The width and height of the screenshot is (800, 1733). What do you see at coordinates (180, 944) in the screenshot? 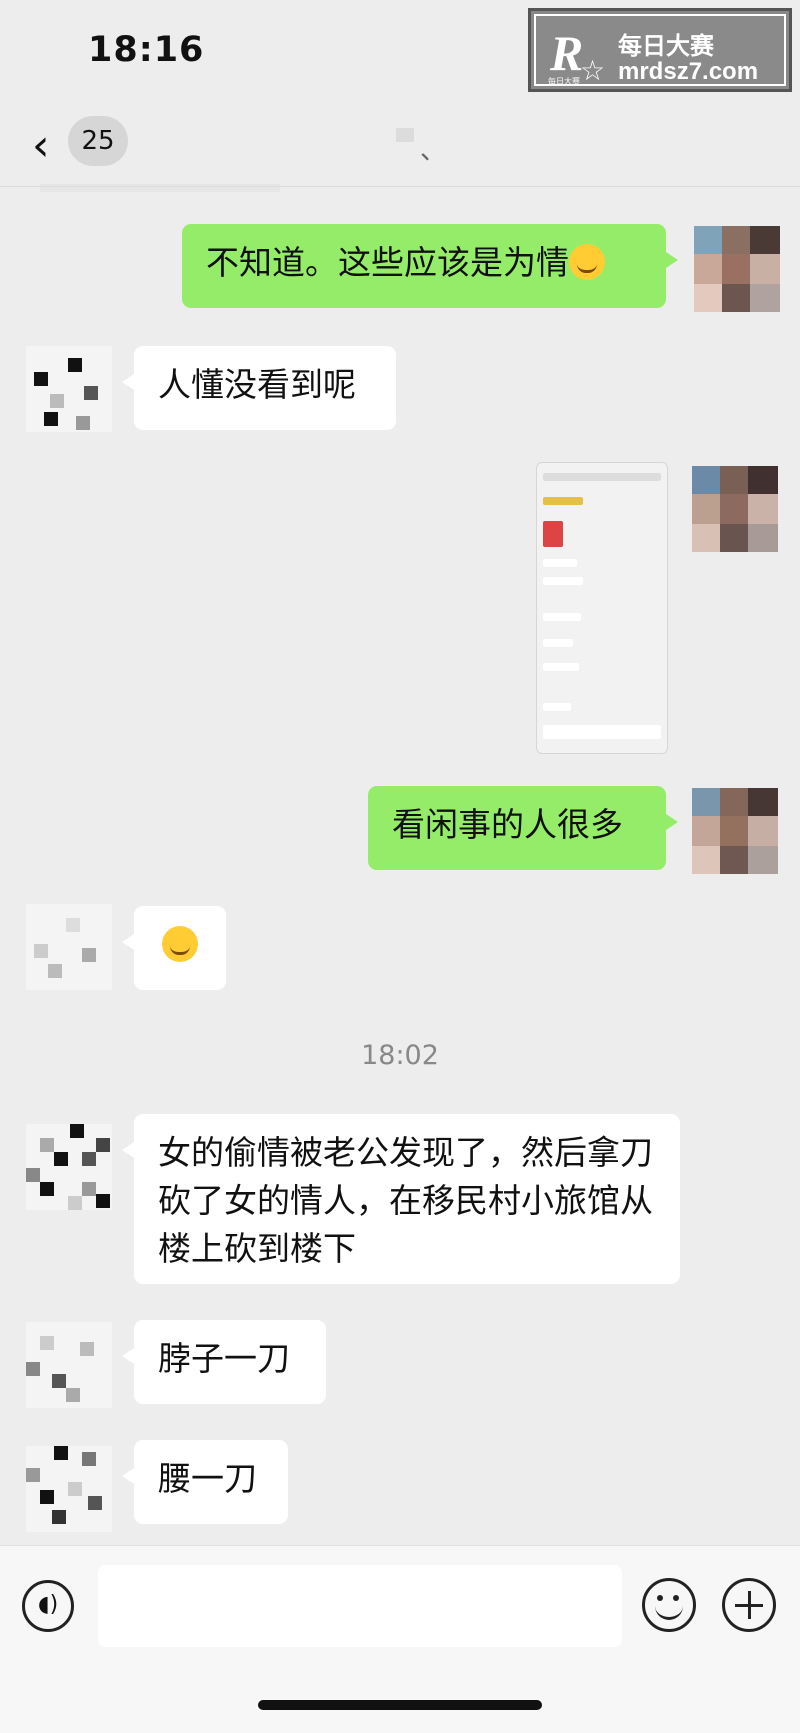
I see `laughing-emoji-icon` at bounding box center [180, 944].